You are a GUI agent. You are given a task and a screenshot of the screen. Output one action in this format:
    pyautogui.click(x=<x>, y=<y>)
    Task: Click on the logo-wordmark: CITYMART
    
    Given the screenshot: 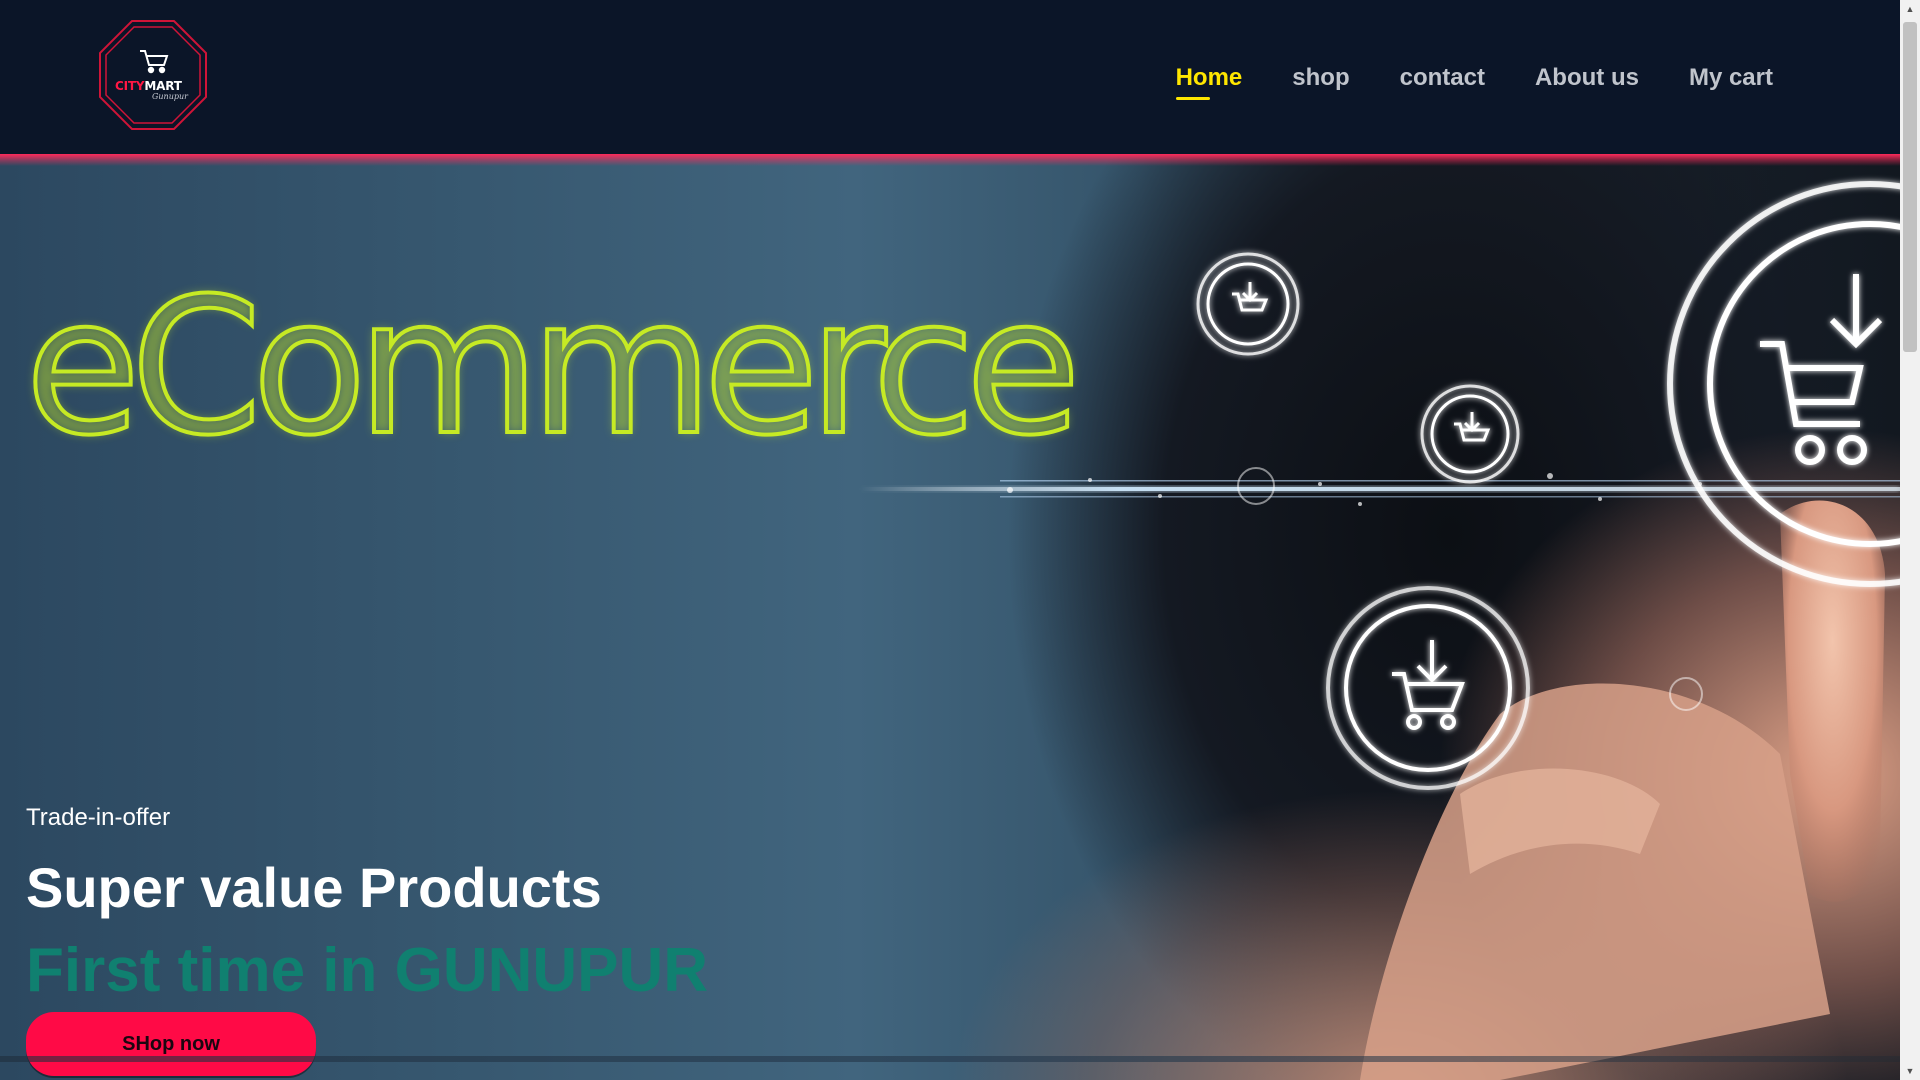 What is the action you would take?
    pyautogui.click(x=148, y=86)
    